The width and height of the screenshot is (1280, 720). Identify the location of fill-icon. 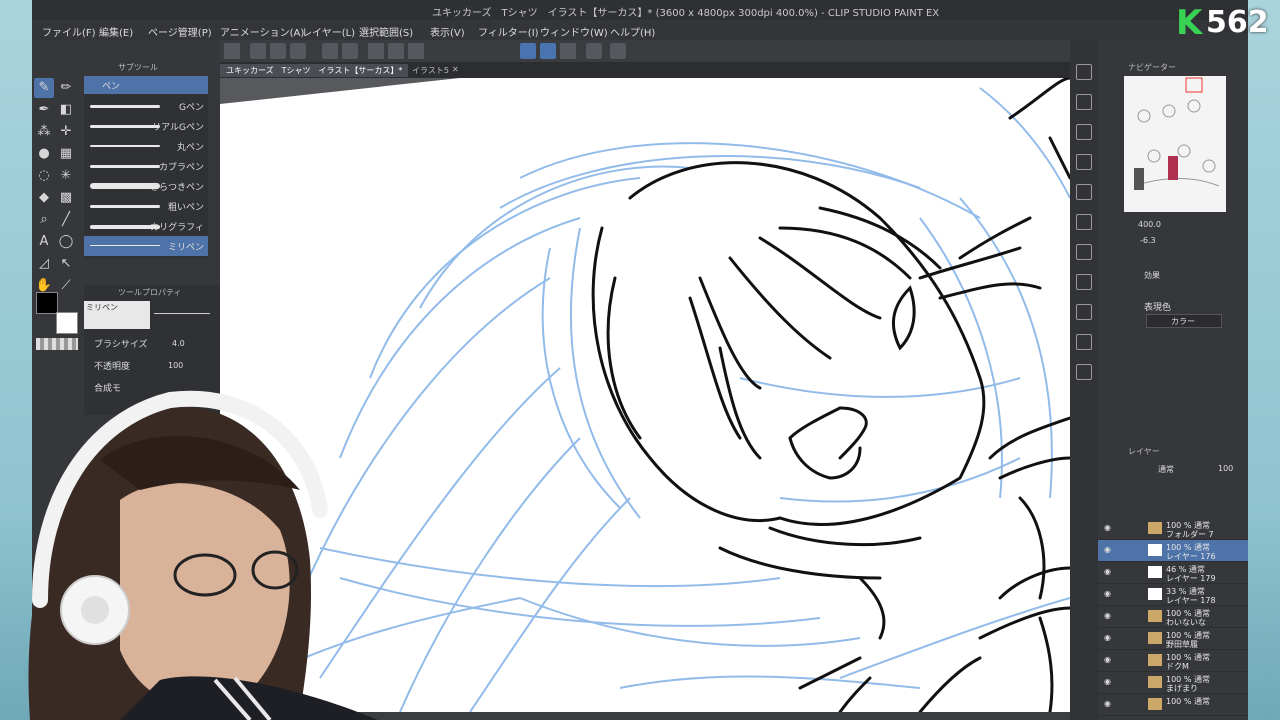
(416, 51).